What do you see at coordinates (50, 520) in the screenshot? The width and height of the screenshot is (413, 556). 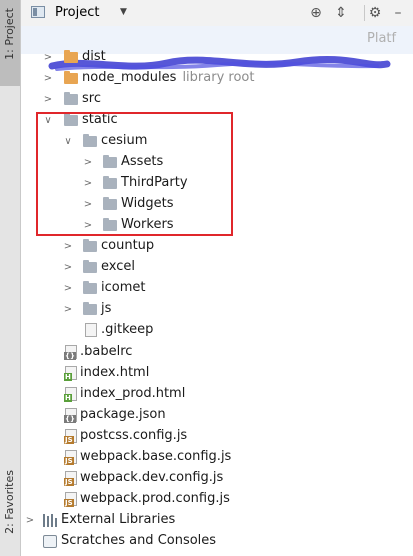 I see `library-icon` at bounding box center [50, 520].